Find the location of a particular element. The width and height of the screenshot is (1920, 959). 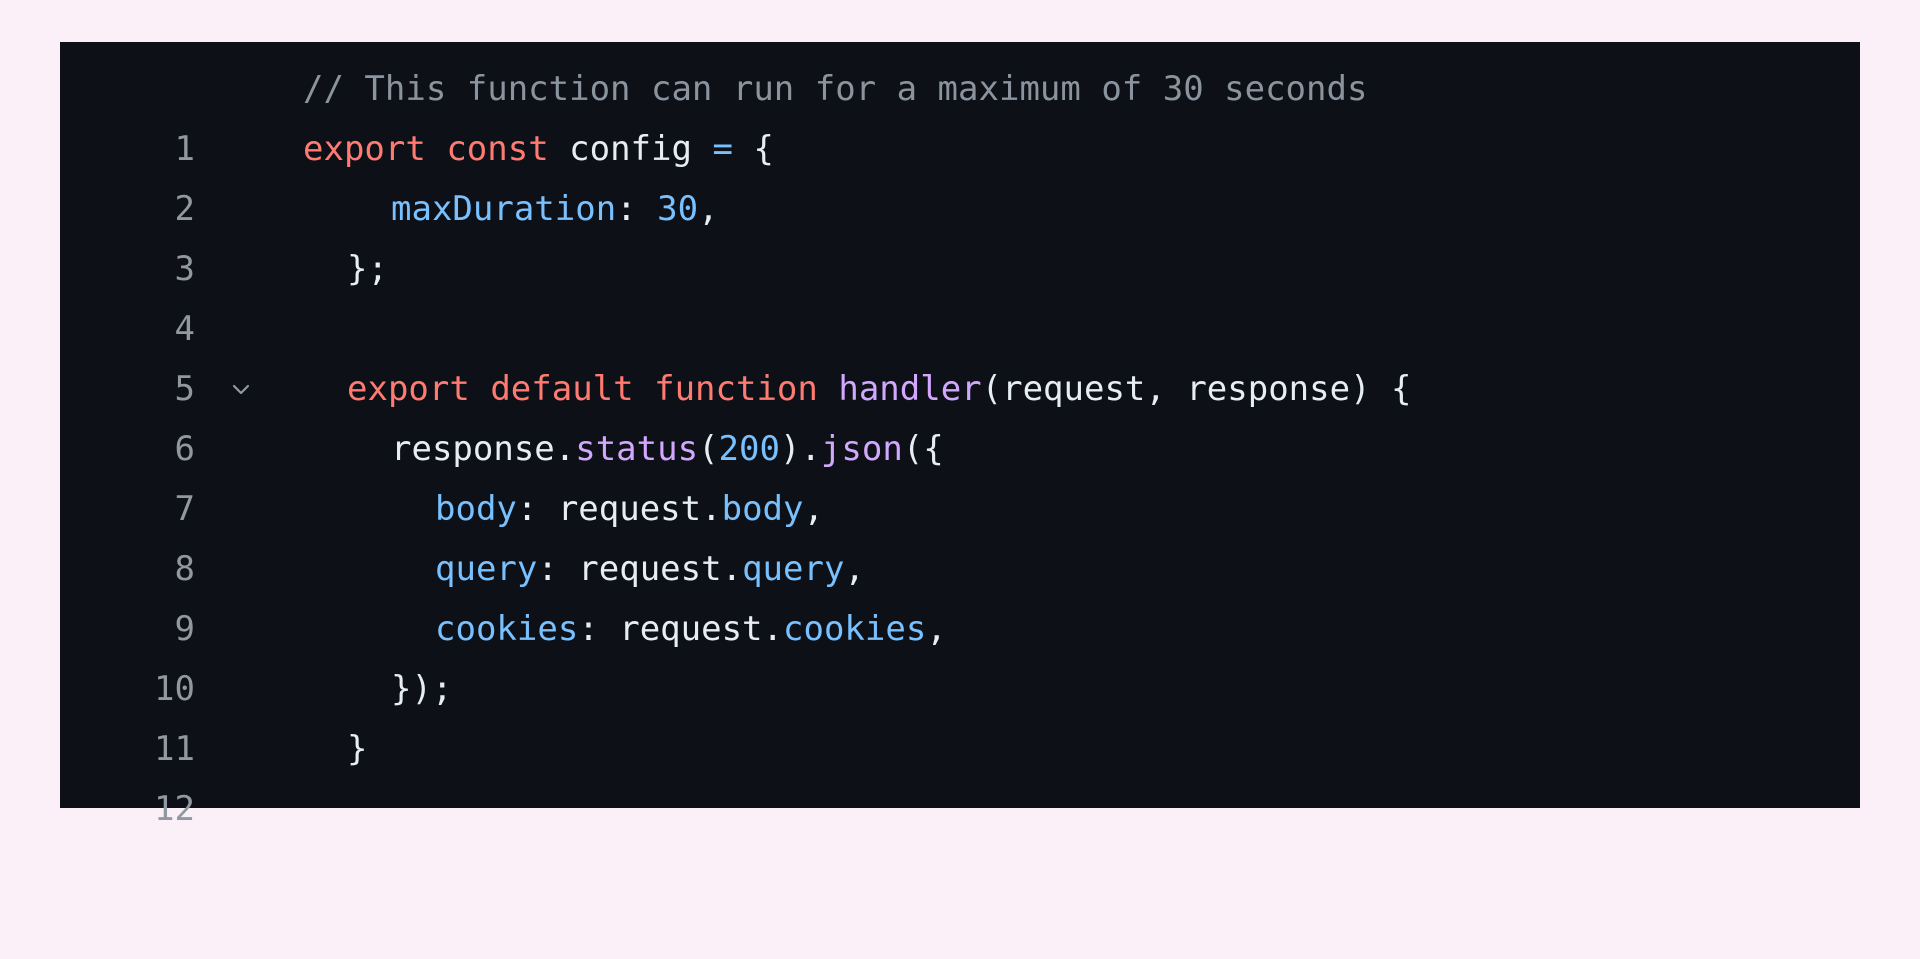

line-code: cookies: request.cookies, is located at coordinates (691, 629).